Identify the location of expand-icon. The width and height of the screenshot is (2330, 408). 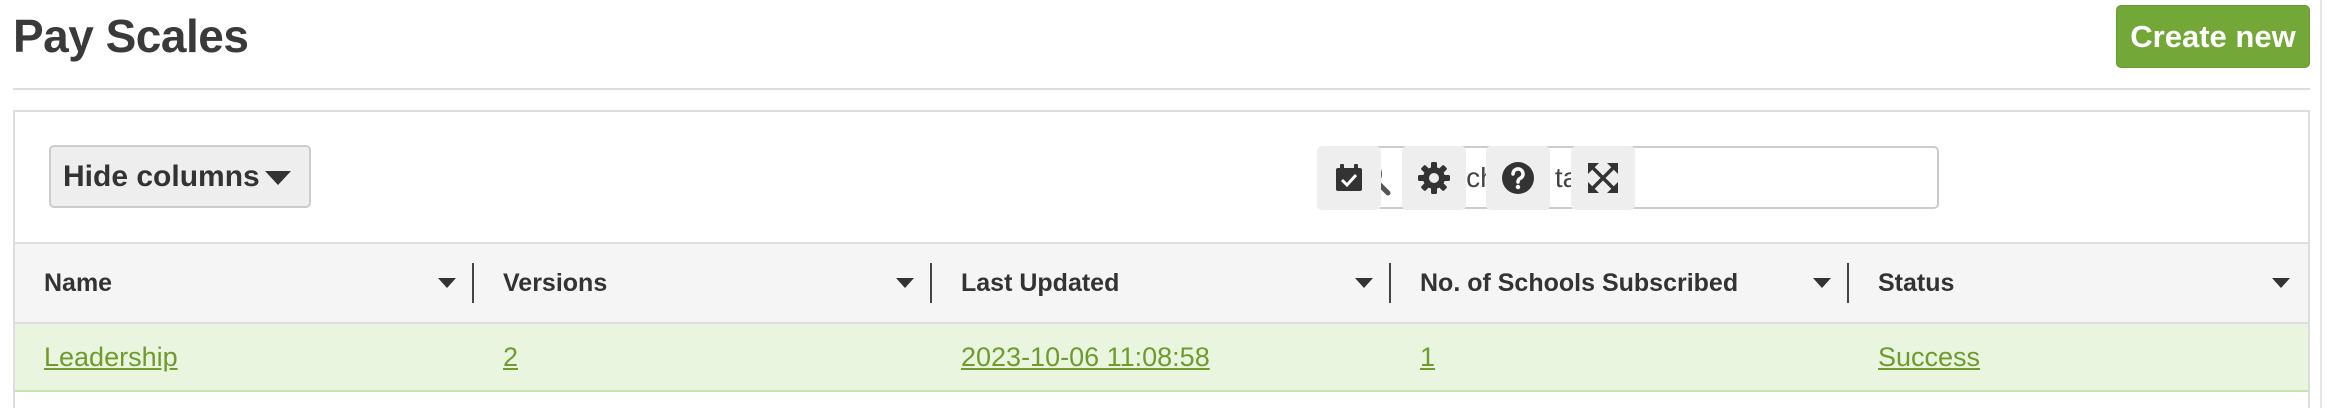
(1603, 178).